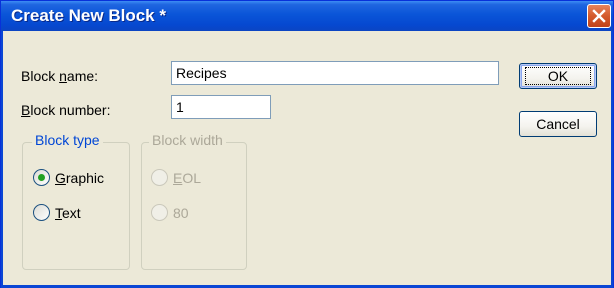  Describe the element at coordinates (66, 110) in the screenshot. I see `block-number-label: Block number:` at that location.